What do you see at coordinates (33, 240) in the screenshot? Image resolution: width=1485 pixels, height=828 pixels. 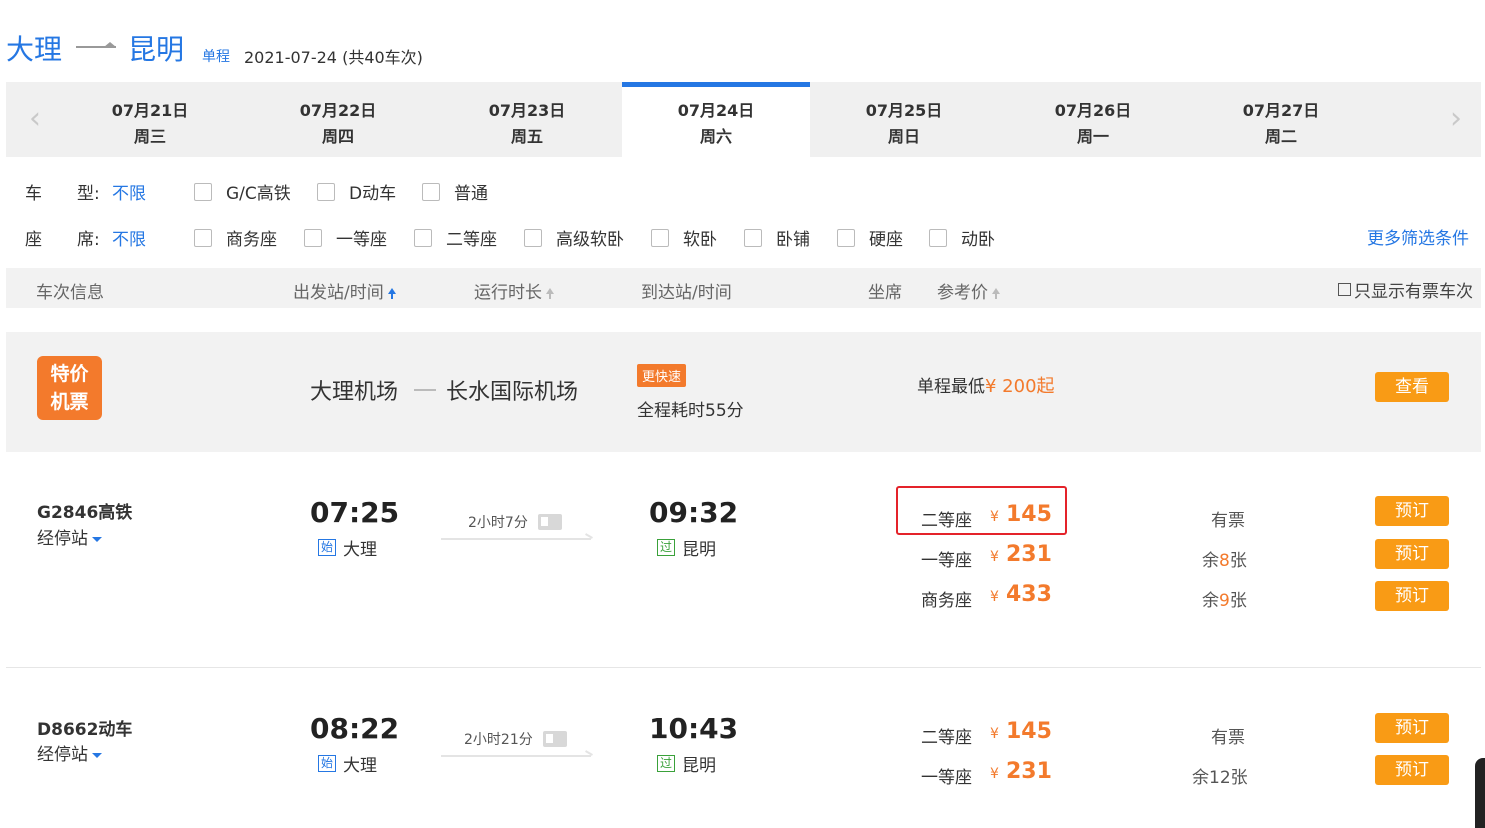 I see `seat-label-a: 座` at bounding box center [33, 240].